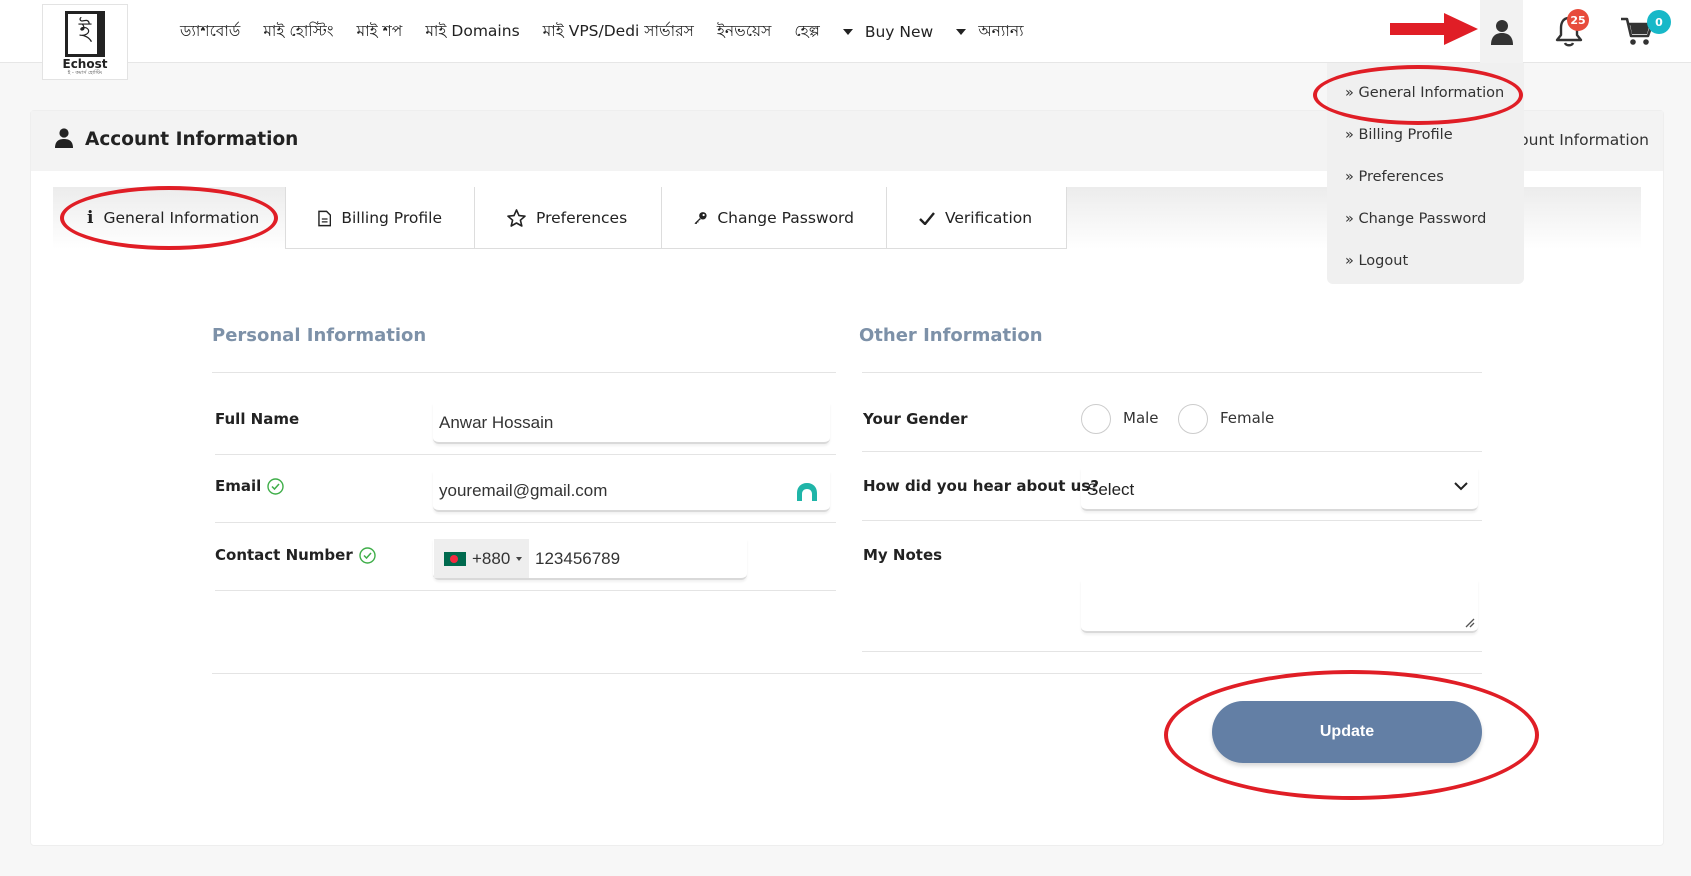  What do you see at coordinates (1141, 418) in the screenshot?
I see `gender-male-label: Male` at bounding box center [1141, 418].